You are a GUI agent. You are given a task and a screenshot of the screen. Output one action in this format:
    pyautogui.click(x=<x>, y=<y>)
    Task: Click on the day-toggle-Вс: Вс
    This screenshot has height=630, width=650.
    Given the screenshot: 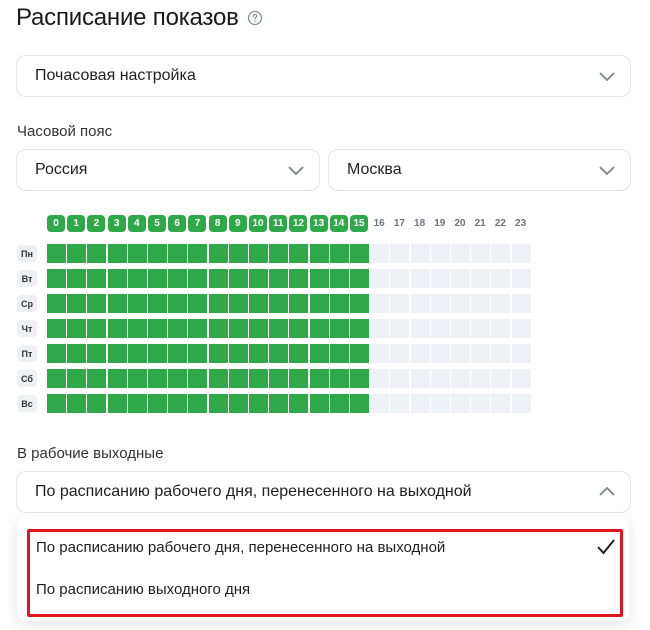 What is the action you would take?
    pyautogui.click(x=27, y=403)
    